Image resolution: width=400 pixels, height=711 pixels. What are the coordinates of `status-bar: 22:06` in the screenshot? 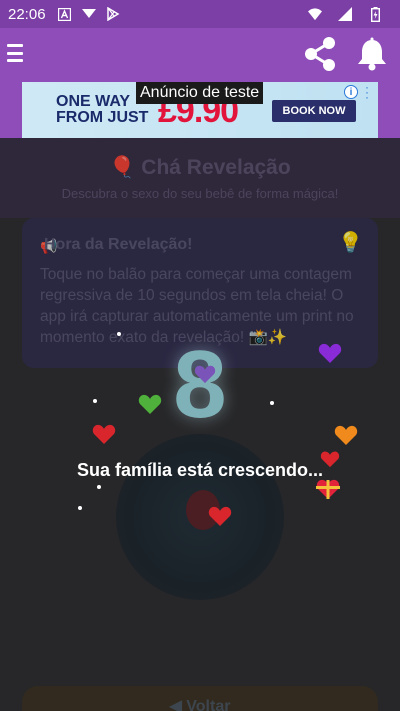 It's located at (200, 14).